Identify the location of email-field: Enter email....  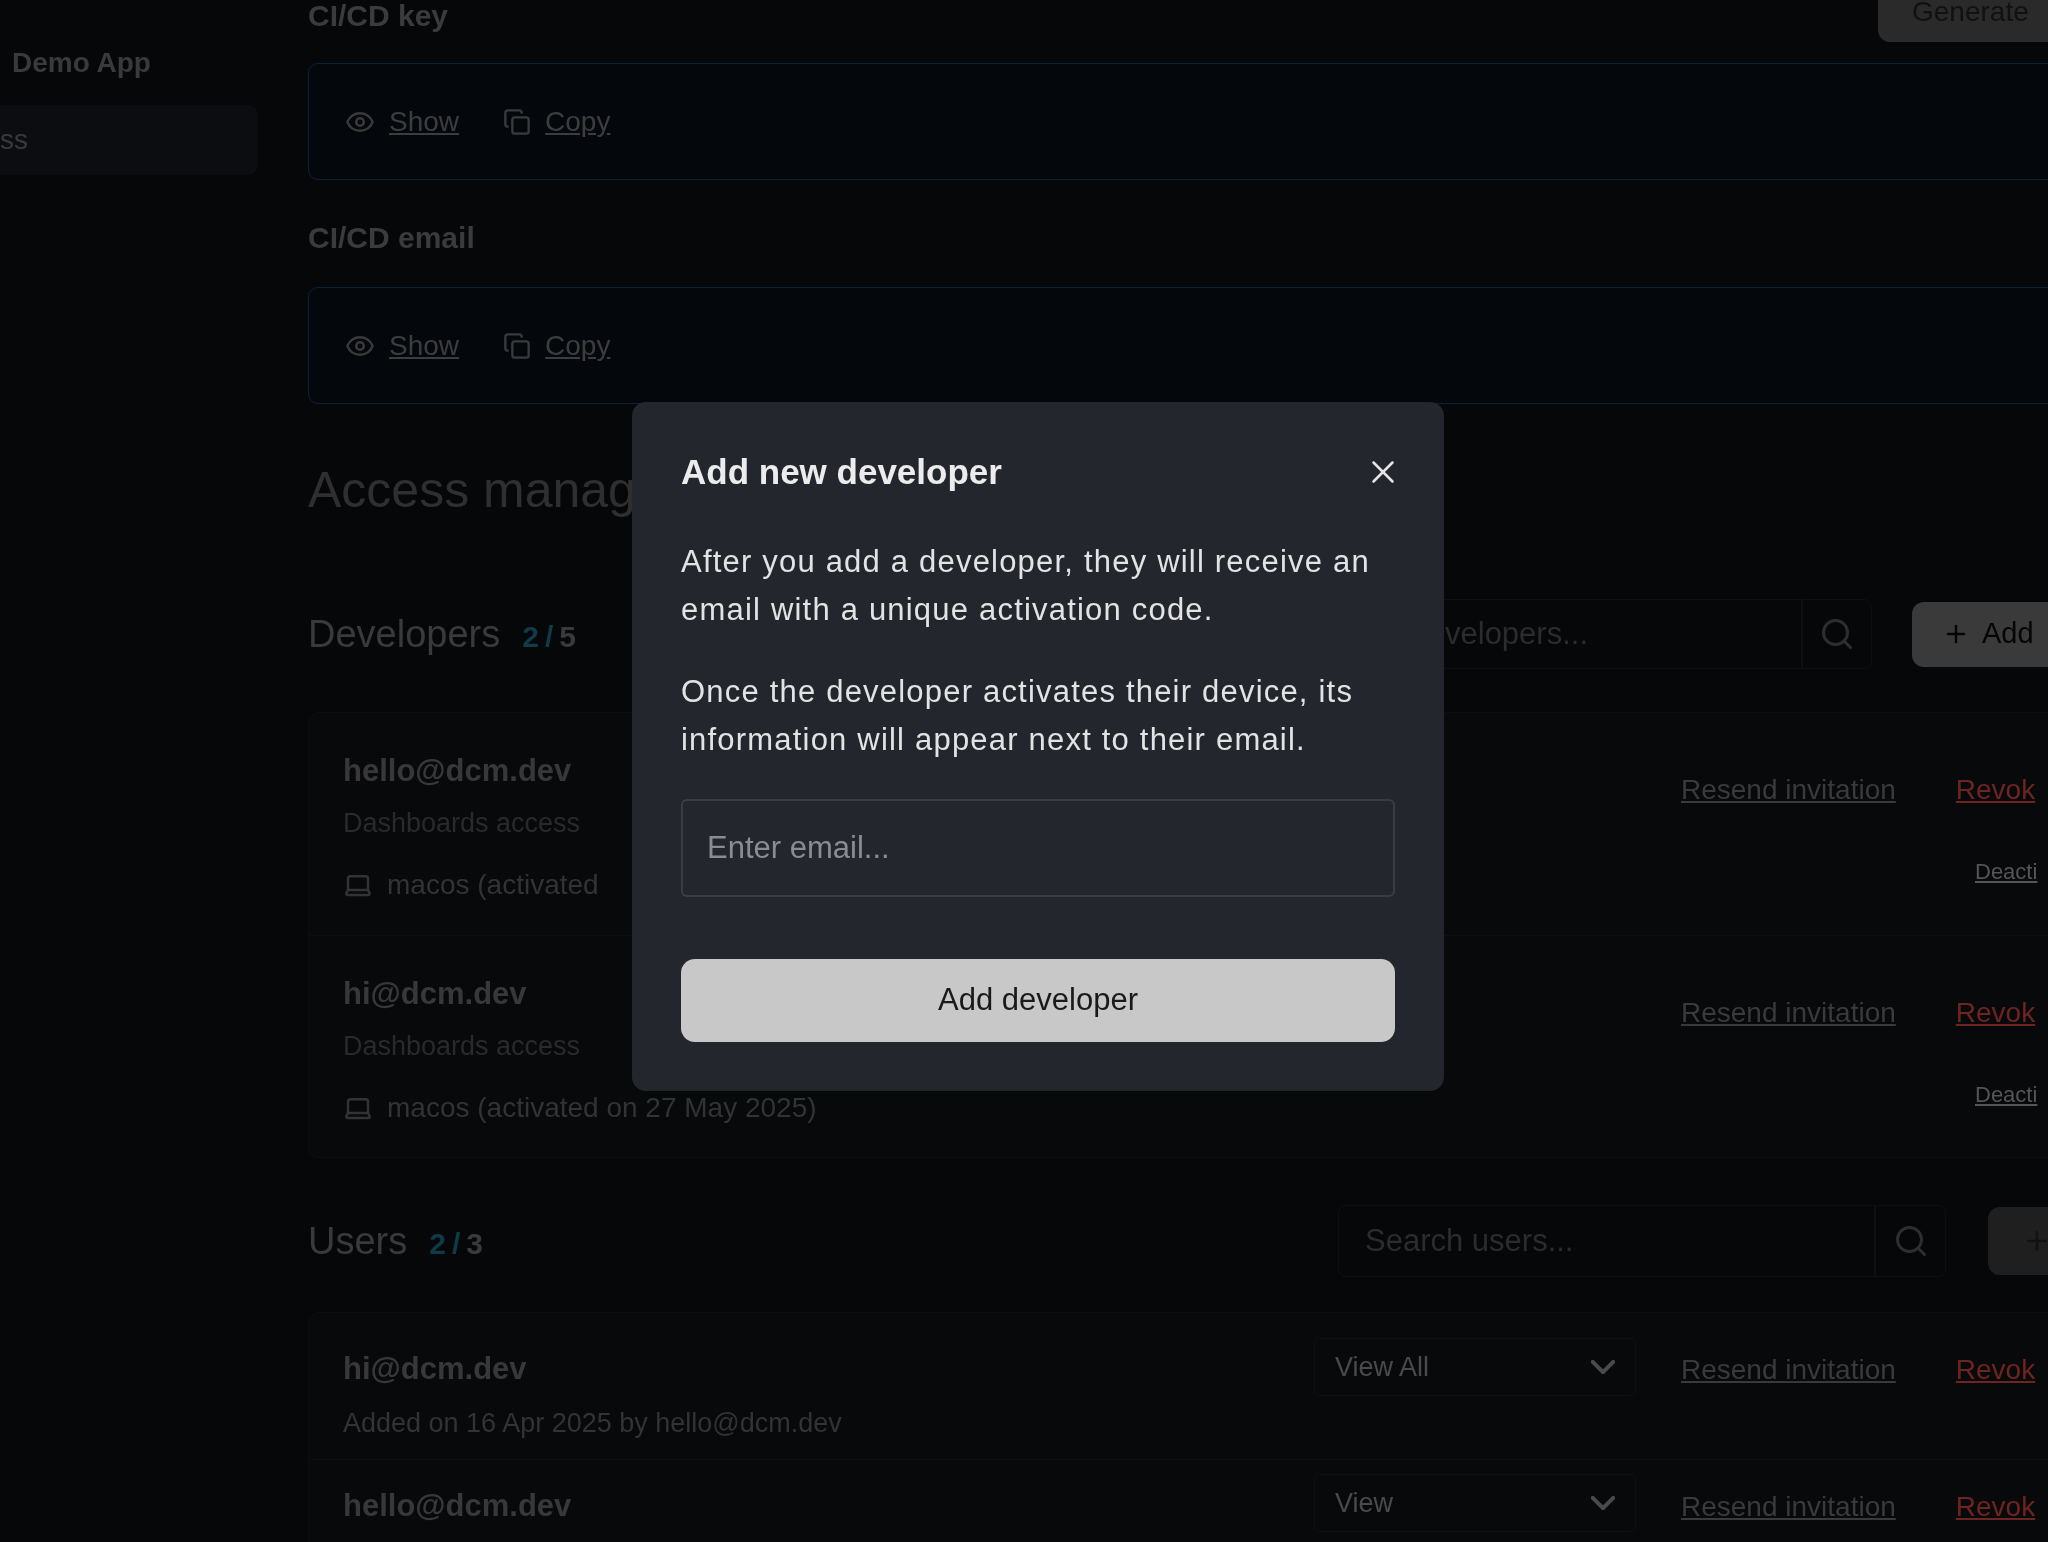
(1038, 848).